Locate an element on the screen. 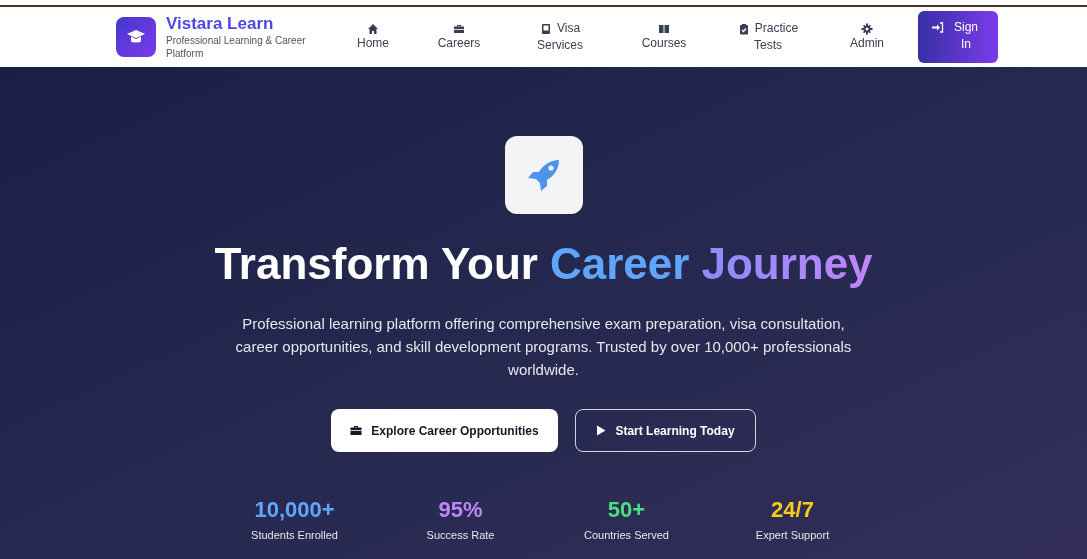 This screenshot has width=1087, height=559. hero-title-part: Career is located at coordinates (619, 264).